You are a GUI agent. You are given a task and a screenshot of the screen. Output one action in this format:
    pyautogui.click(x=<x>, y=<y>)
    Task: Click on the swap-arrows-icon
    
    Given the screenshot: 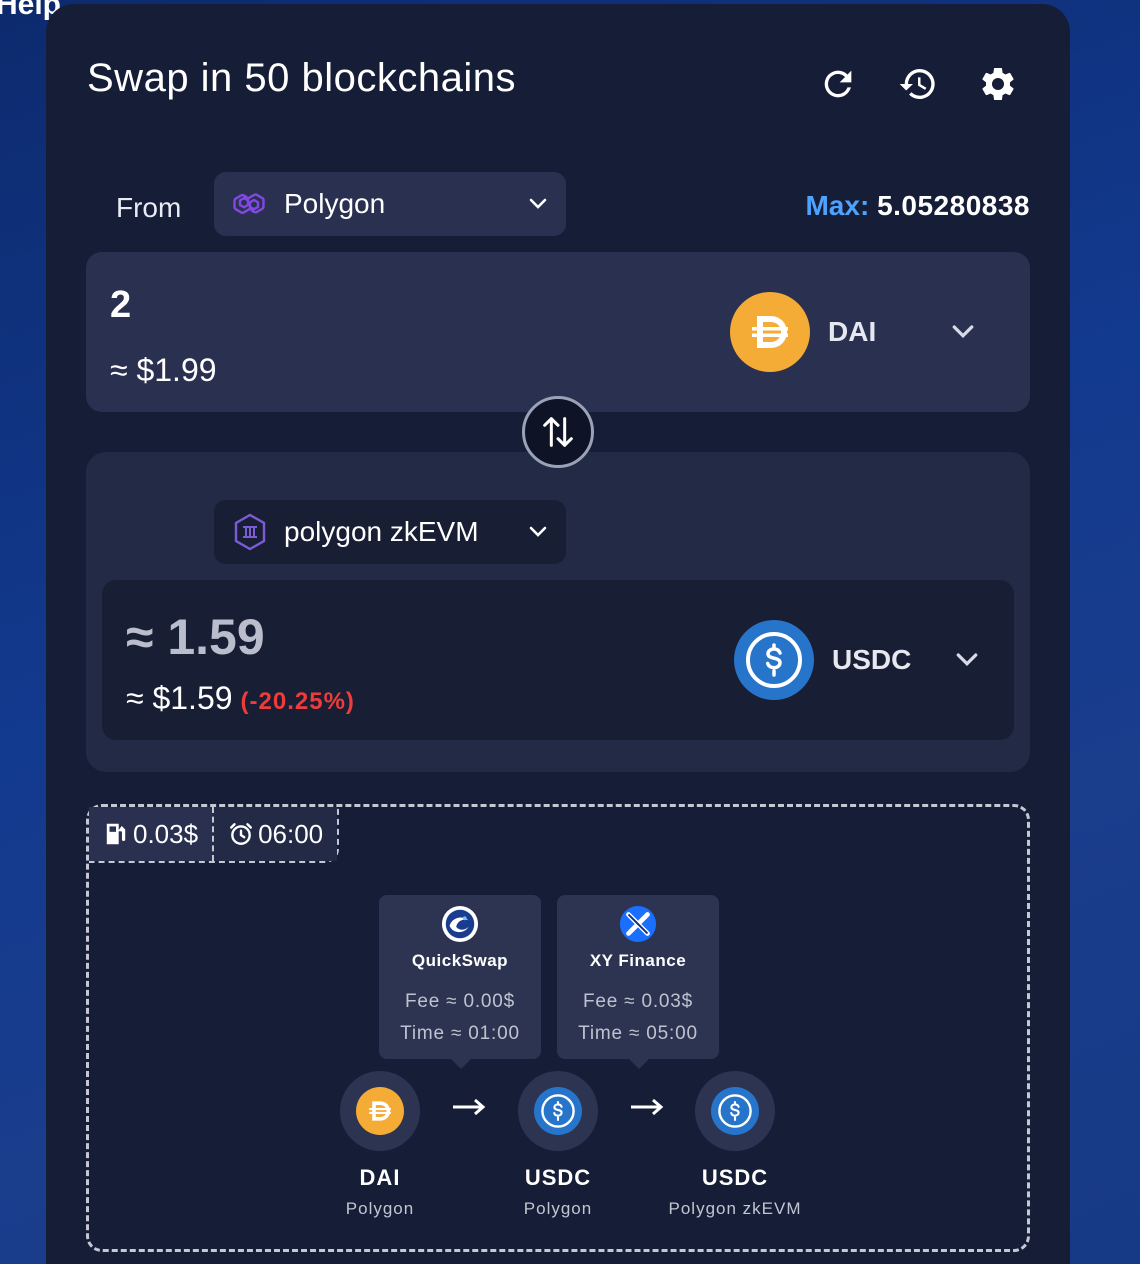 What is the action you would take?
    pyautogui.click(x=558, y=432)
    